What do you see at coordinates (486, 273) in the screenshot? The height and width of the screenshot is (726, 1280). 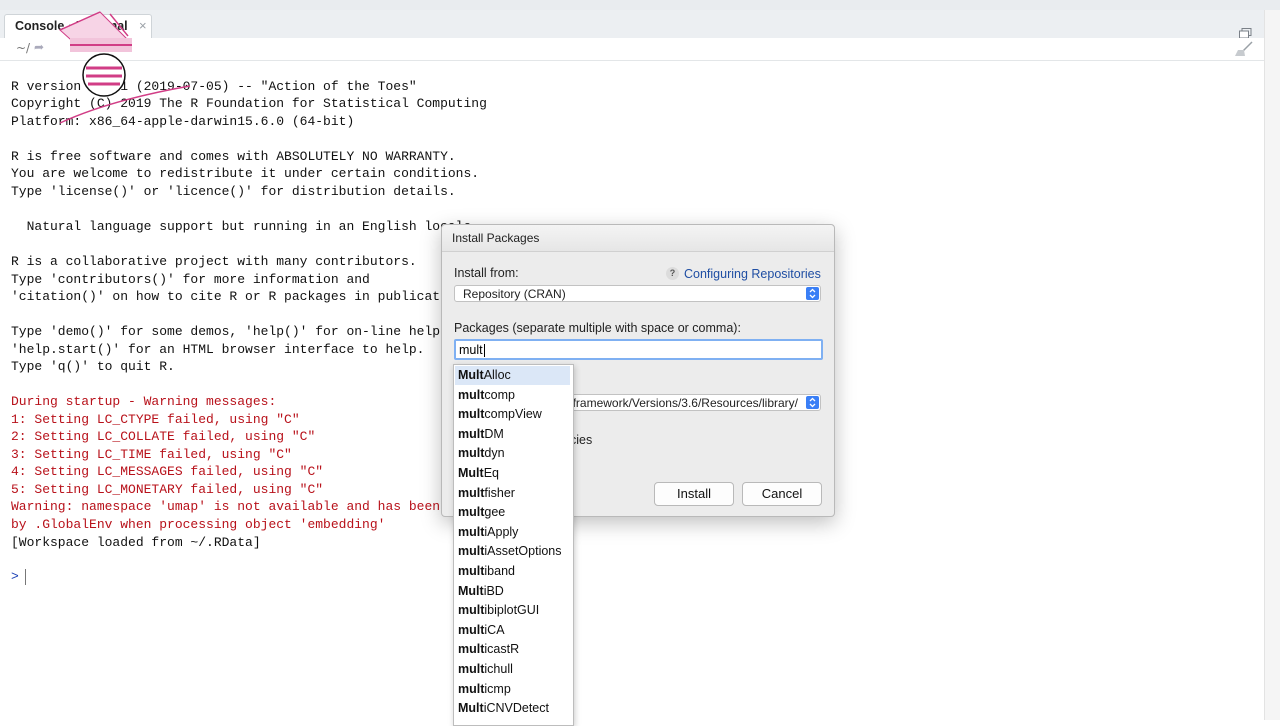 I see `install-from-label: Install from:` at bounding box center [486, 273].